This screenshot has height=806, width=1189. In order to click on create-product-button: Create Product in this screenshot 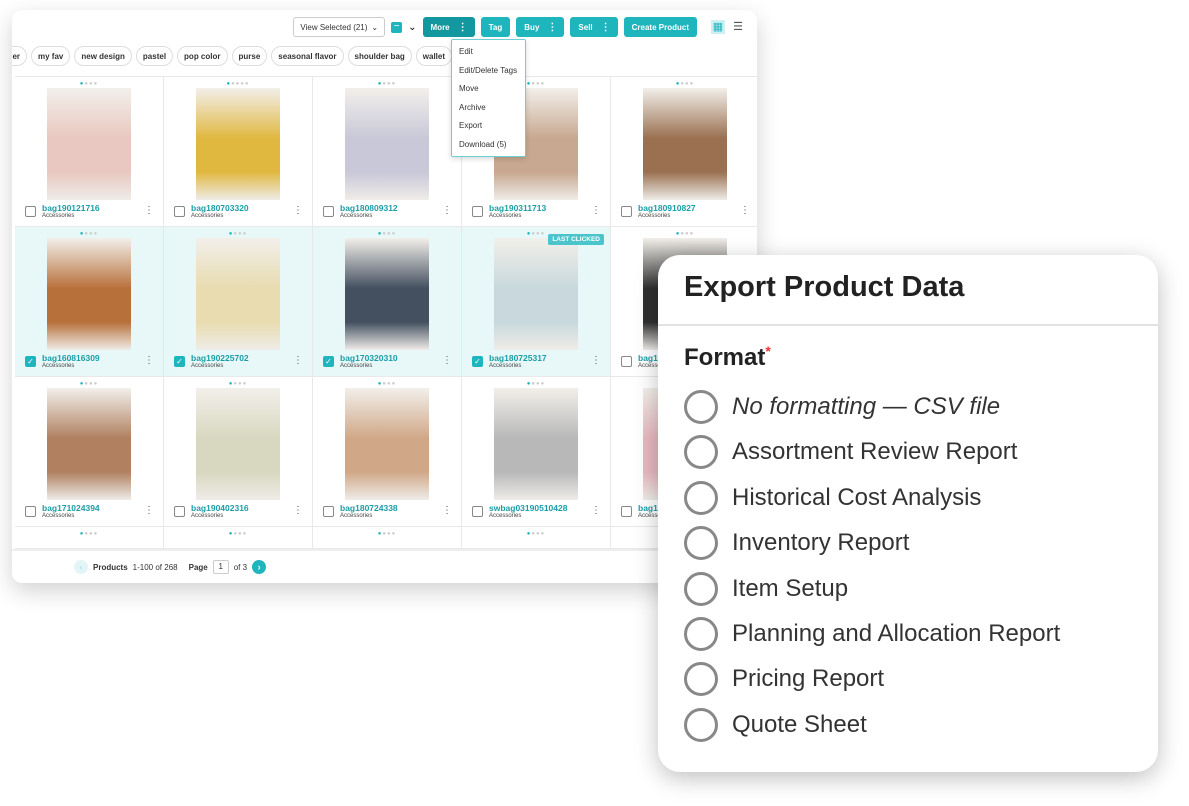, I will do `click(660, 27)`.